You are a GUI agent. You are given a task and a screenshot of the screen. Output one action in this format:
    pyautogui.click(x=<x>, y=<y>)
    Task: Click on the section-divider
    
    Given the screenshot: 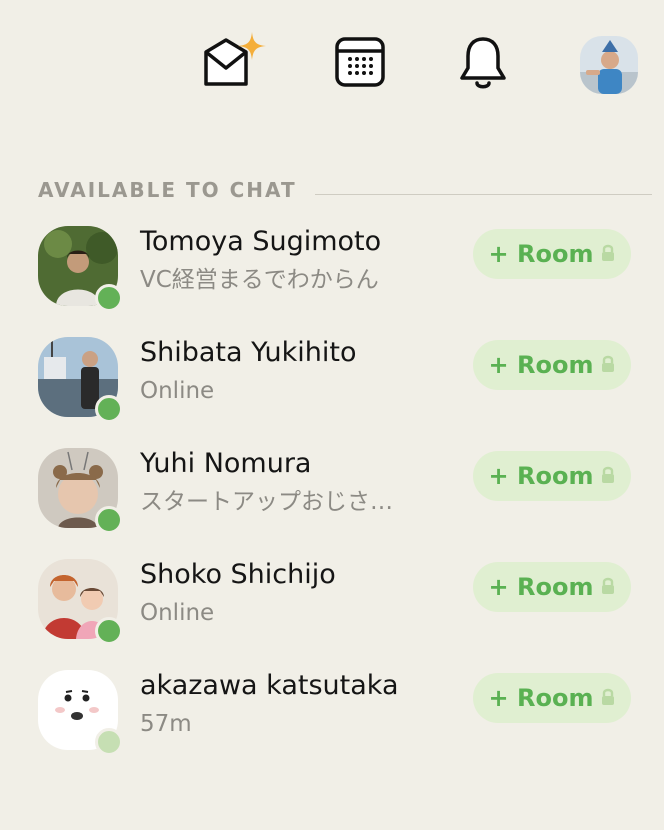 What is the action you would take?
    pyautogui.click(x=483, y=194)
    